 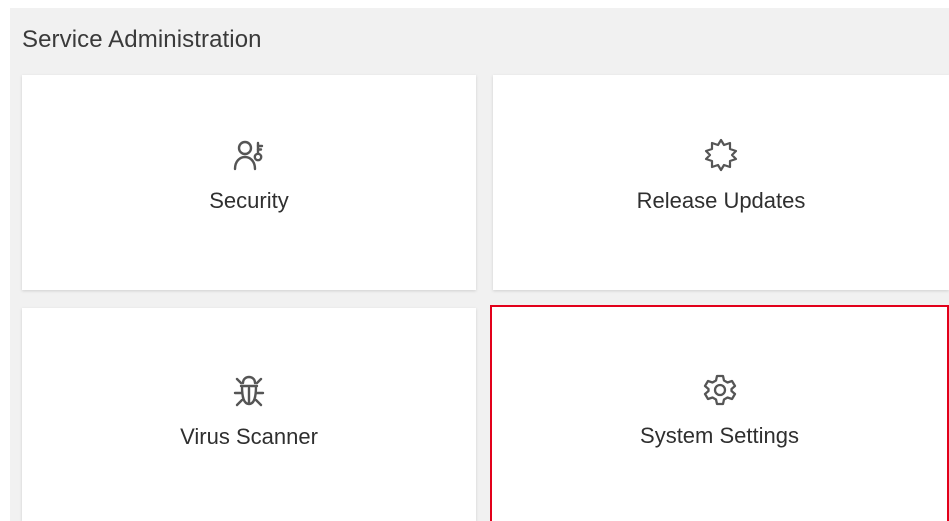 I want to click on system-settings-label: System Settings, so click(x=719, y=435).